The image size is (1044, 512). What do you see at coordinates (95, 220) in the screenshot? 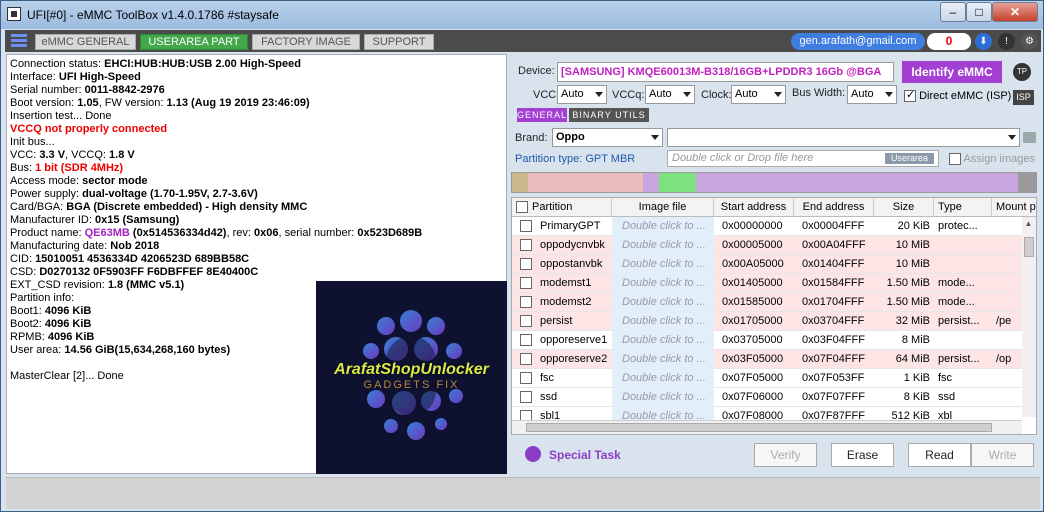
I see `log-line: Manufacturer ID: 0x15 (Samsung)` at bounding box center [95, 220].